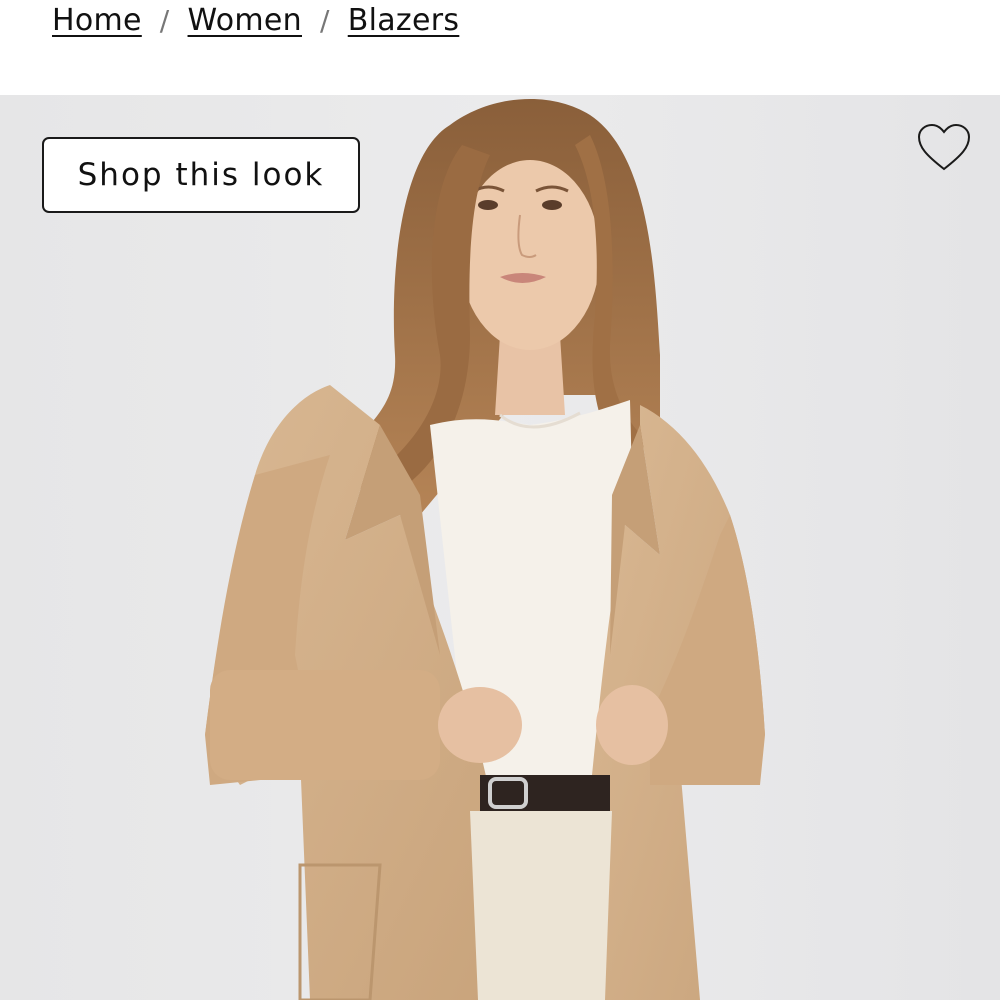 The width and height of the screenshot is (1000, 1000). What do you see at coordinates (944, 148) in the screenshot?
I see `heart-outline-icon` at bounding box center [944, 148].